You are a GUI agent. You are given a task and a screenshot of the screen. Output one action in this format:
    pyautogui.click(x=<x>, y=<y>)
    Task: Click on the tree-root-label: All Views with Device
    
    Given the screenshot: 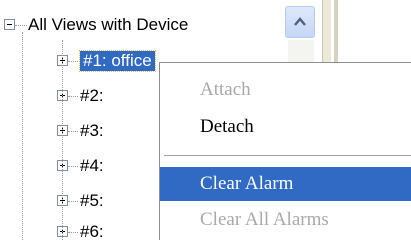 What is the action you would take?
    pyautogui.click(x=108, y=25)
    